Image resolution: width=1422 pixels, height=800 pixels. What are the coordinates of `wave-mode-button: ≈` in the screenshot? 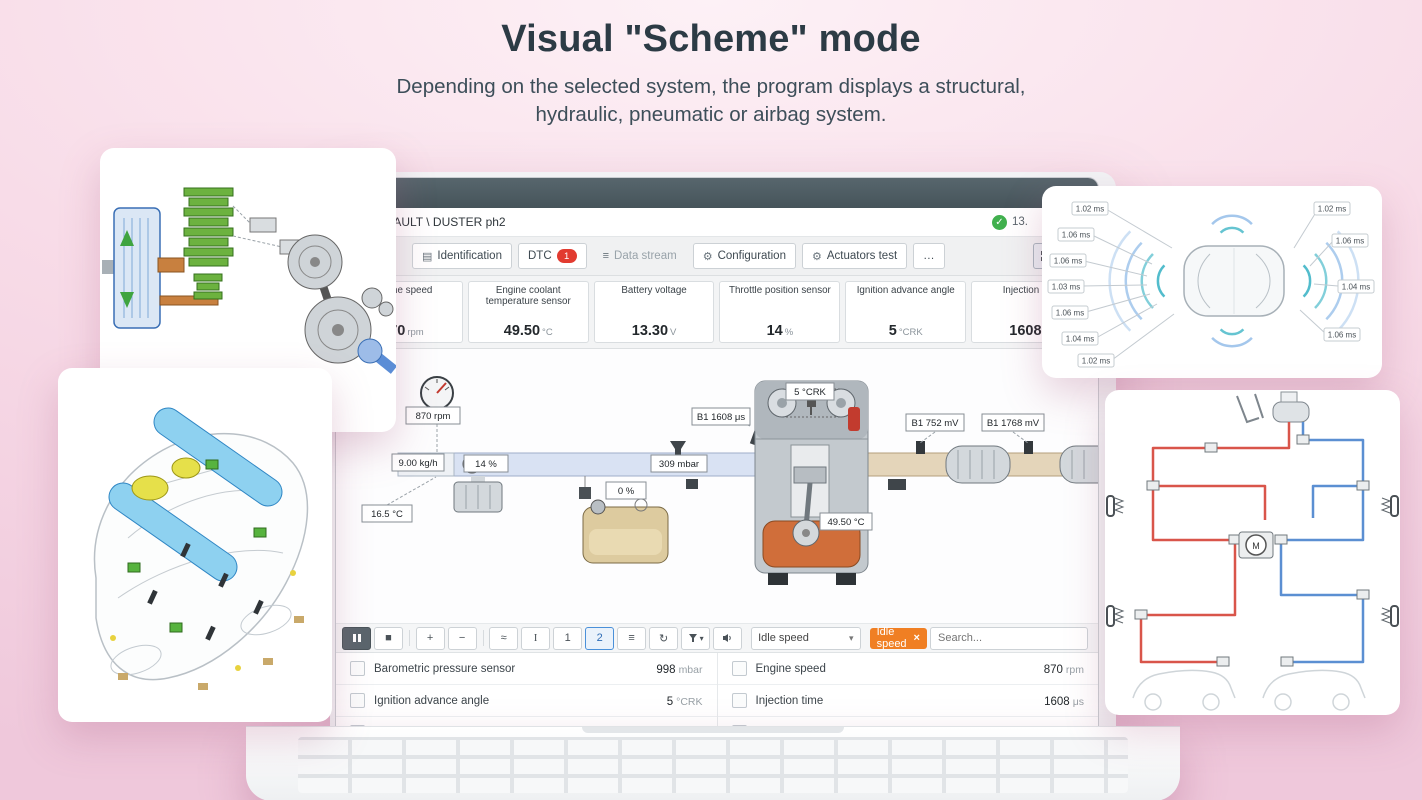 It's located at (504, 638).